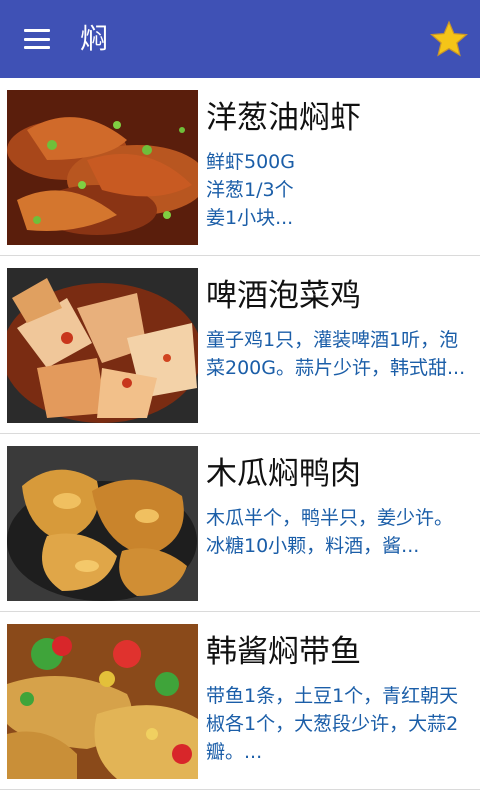  What do you see at coordinates (283, 652) in the screenshot?
I see `recipe-title: 韩酱焖带鱼` at bounding box center [283, 652].